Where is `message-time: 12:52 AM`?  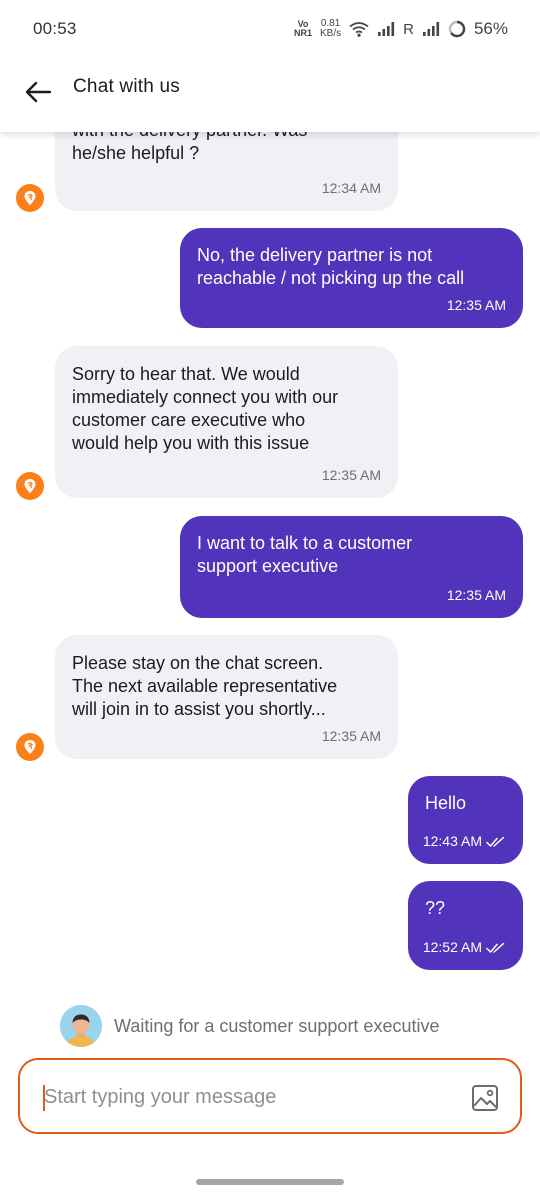
message-time: 12:52 AM is located at coordinates (464, 947).